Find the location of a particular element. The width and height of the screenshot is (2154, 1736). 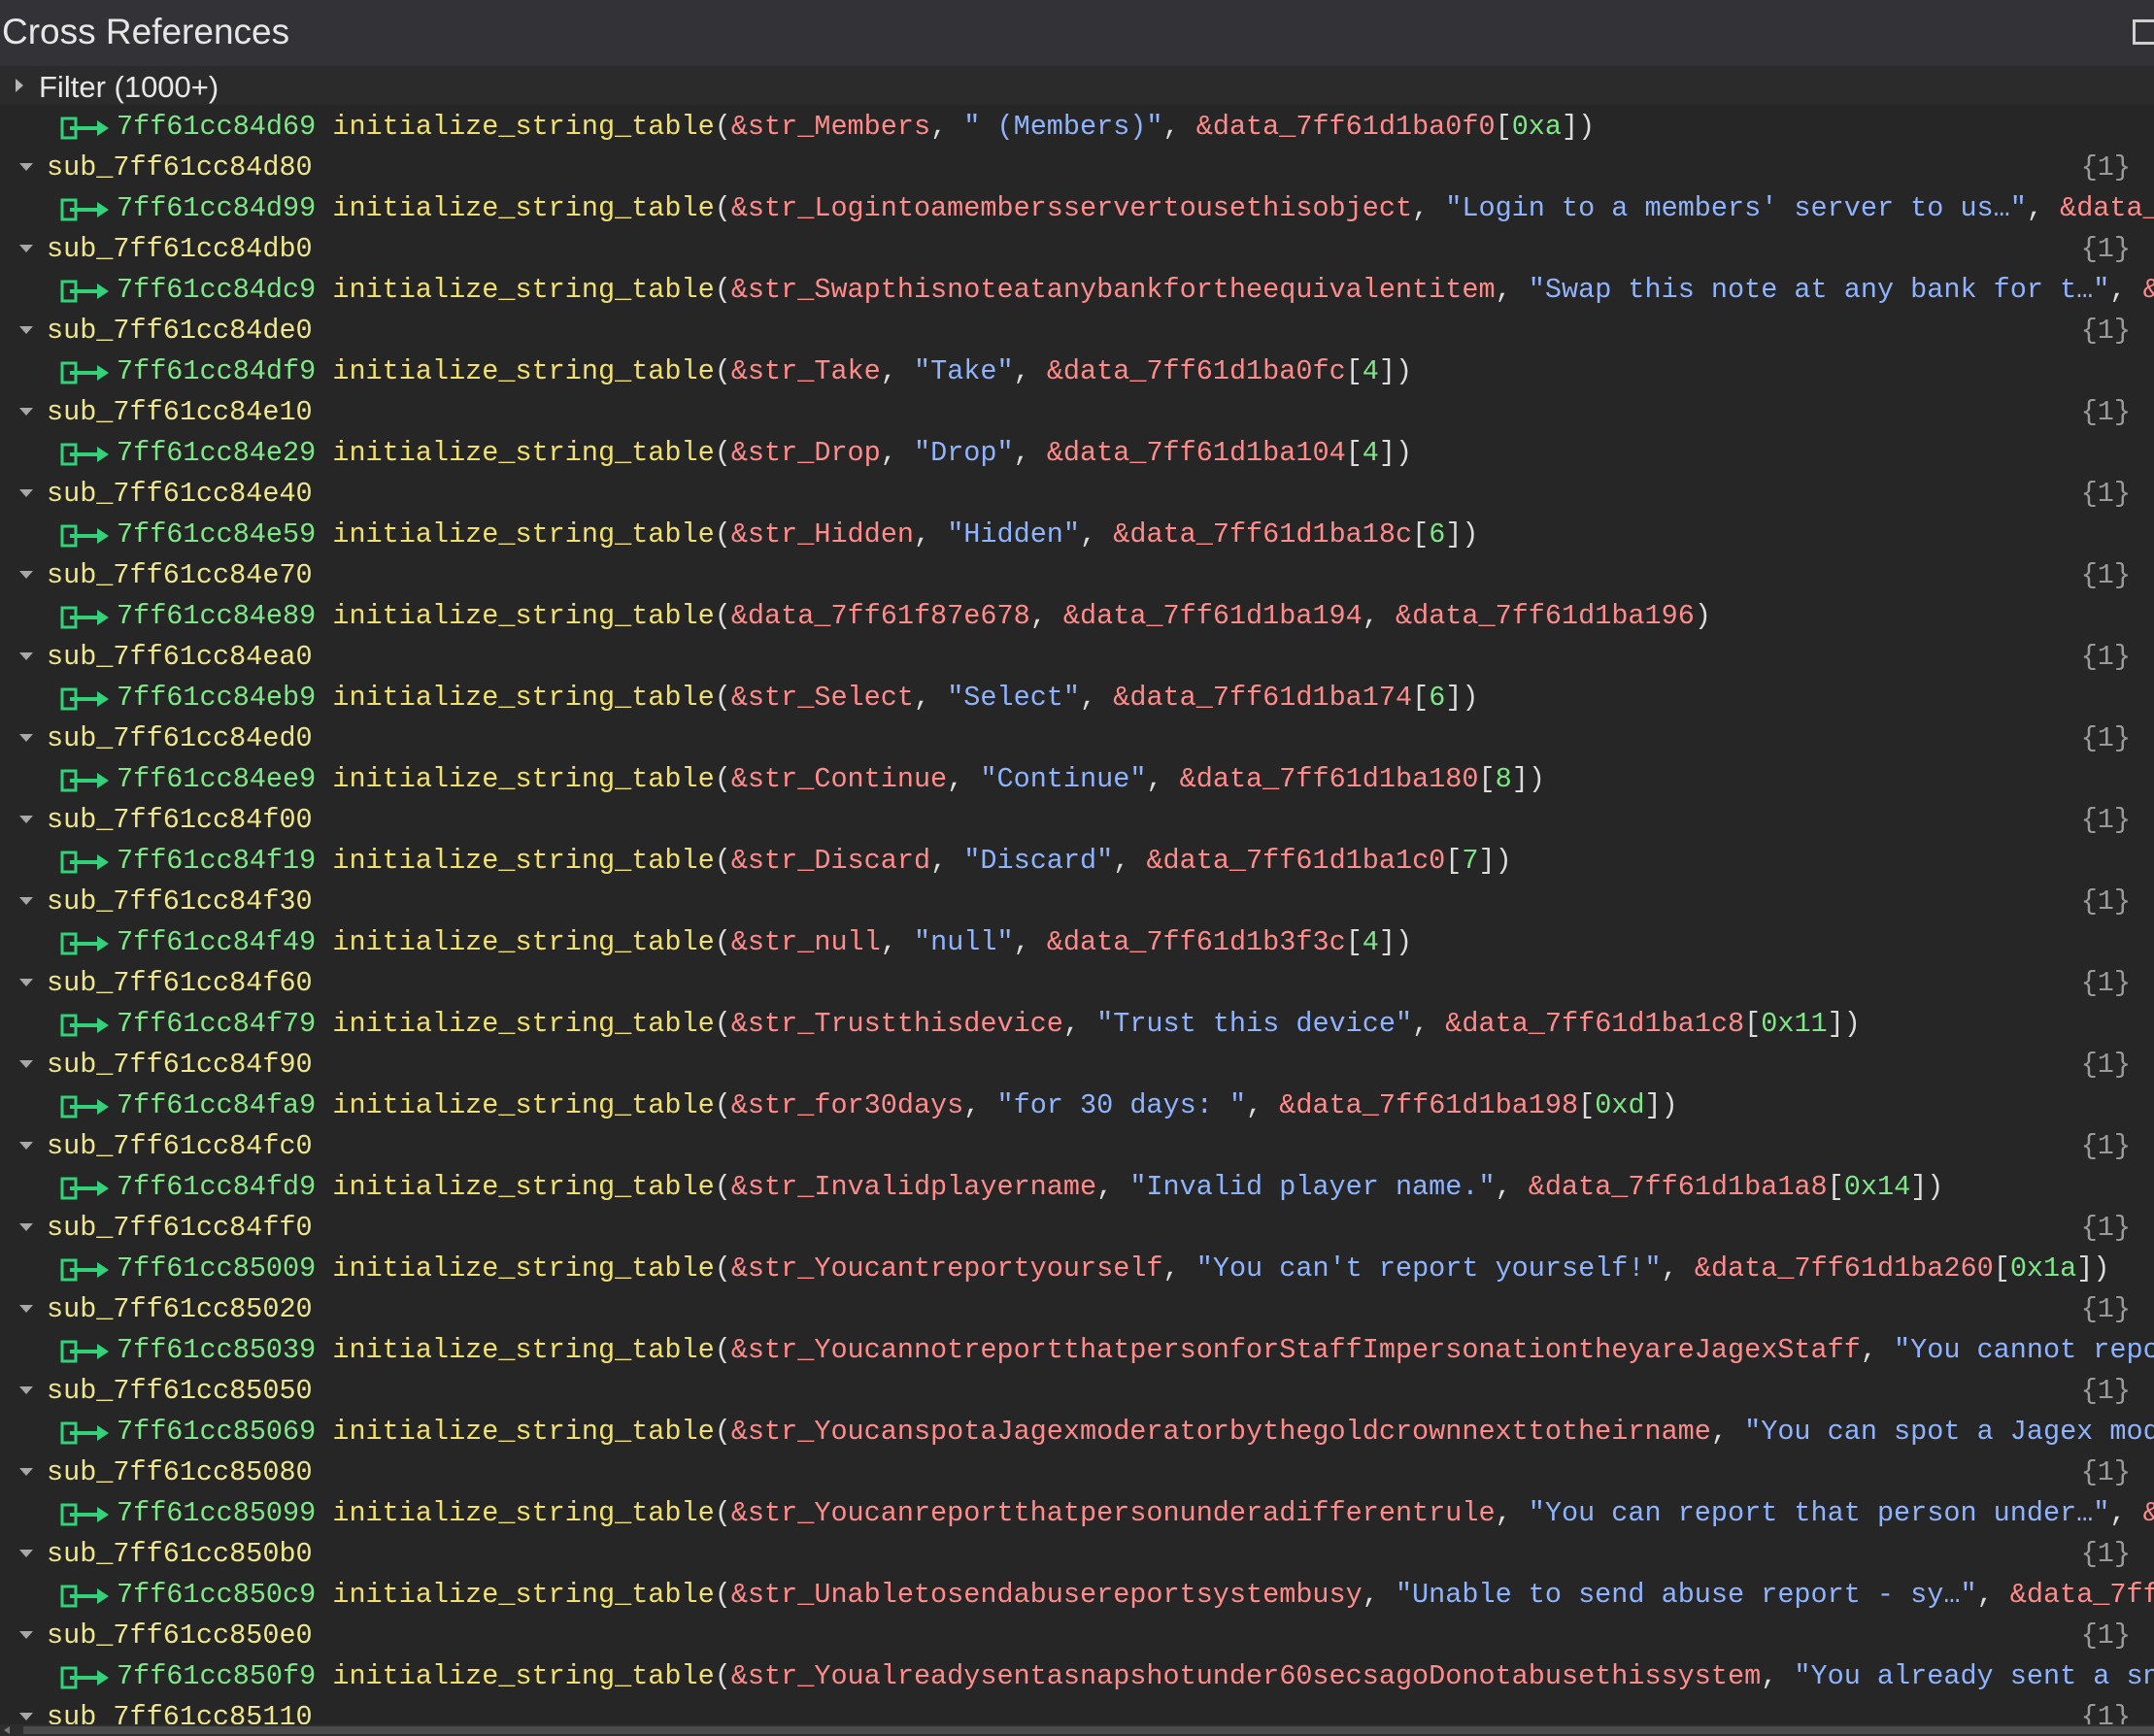

function-name: sub_7ff61cc84f60 is located at coordinates (180, 983).